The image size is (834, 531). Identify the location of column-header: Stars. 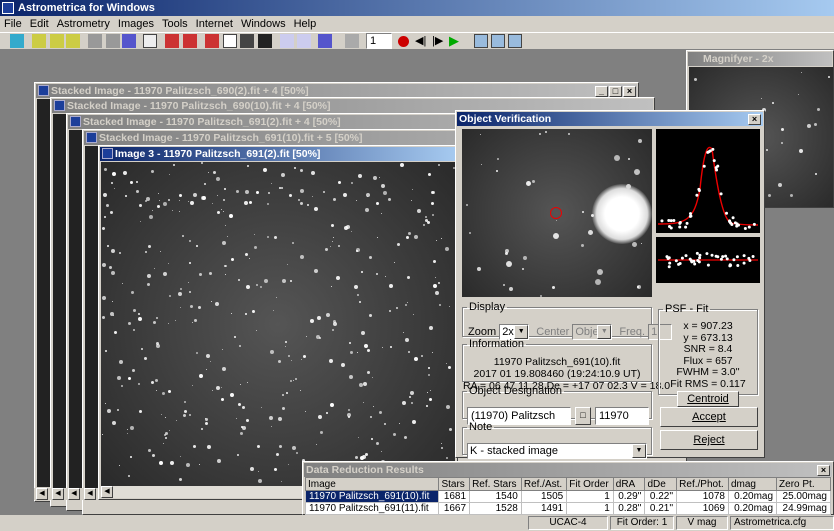
(454, 484).